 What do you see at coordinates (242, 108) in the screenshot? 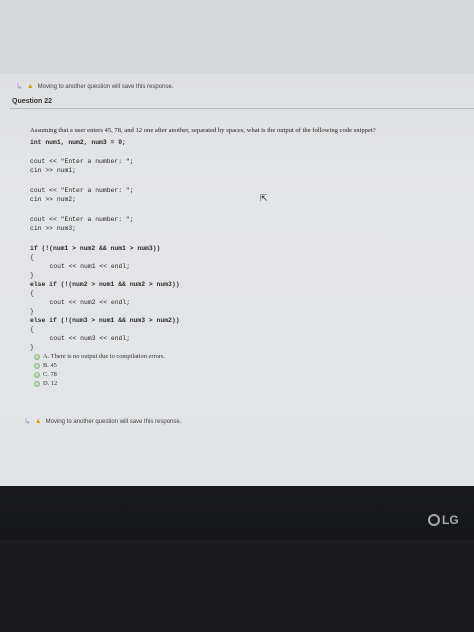
I see `divider` at bounding box center [242, 108].